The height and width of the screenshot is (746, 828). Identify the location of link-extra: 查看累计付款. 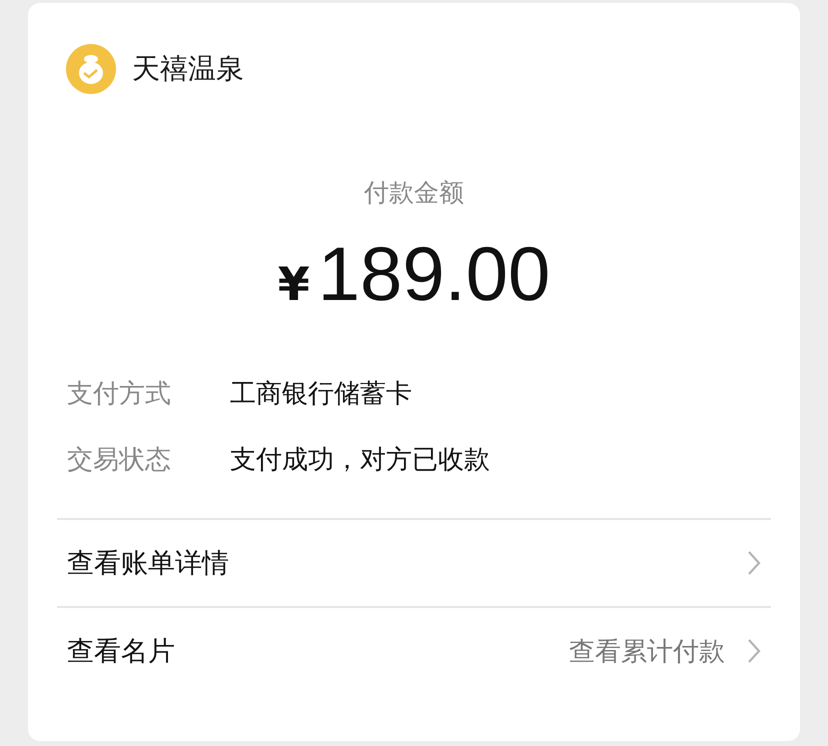
(647, 652).